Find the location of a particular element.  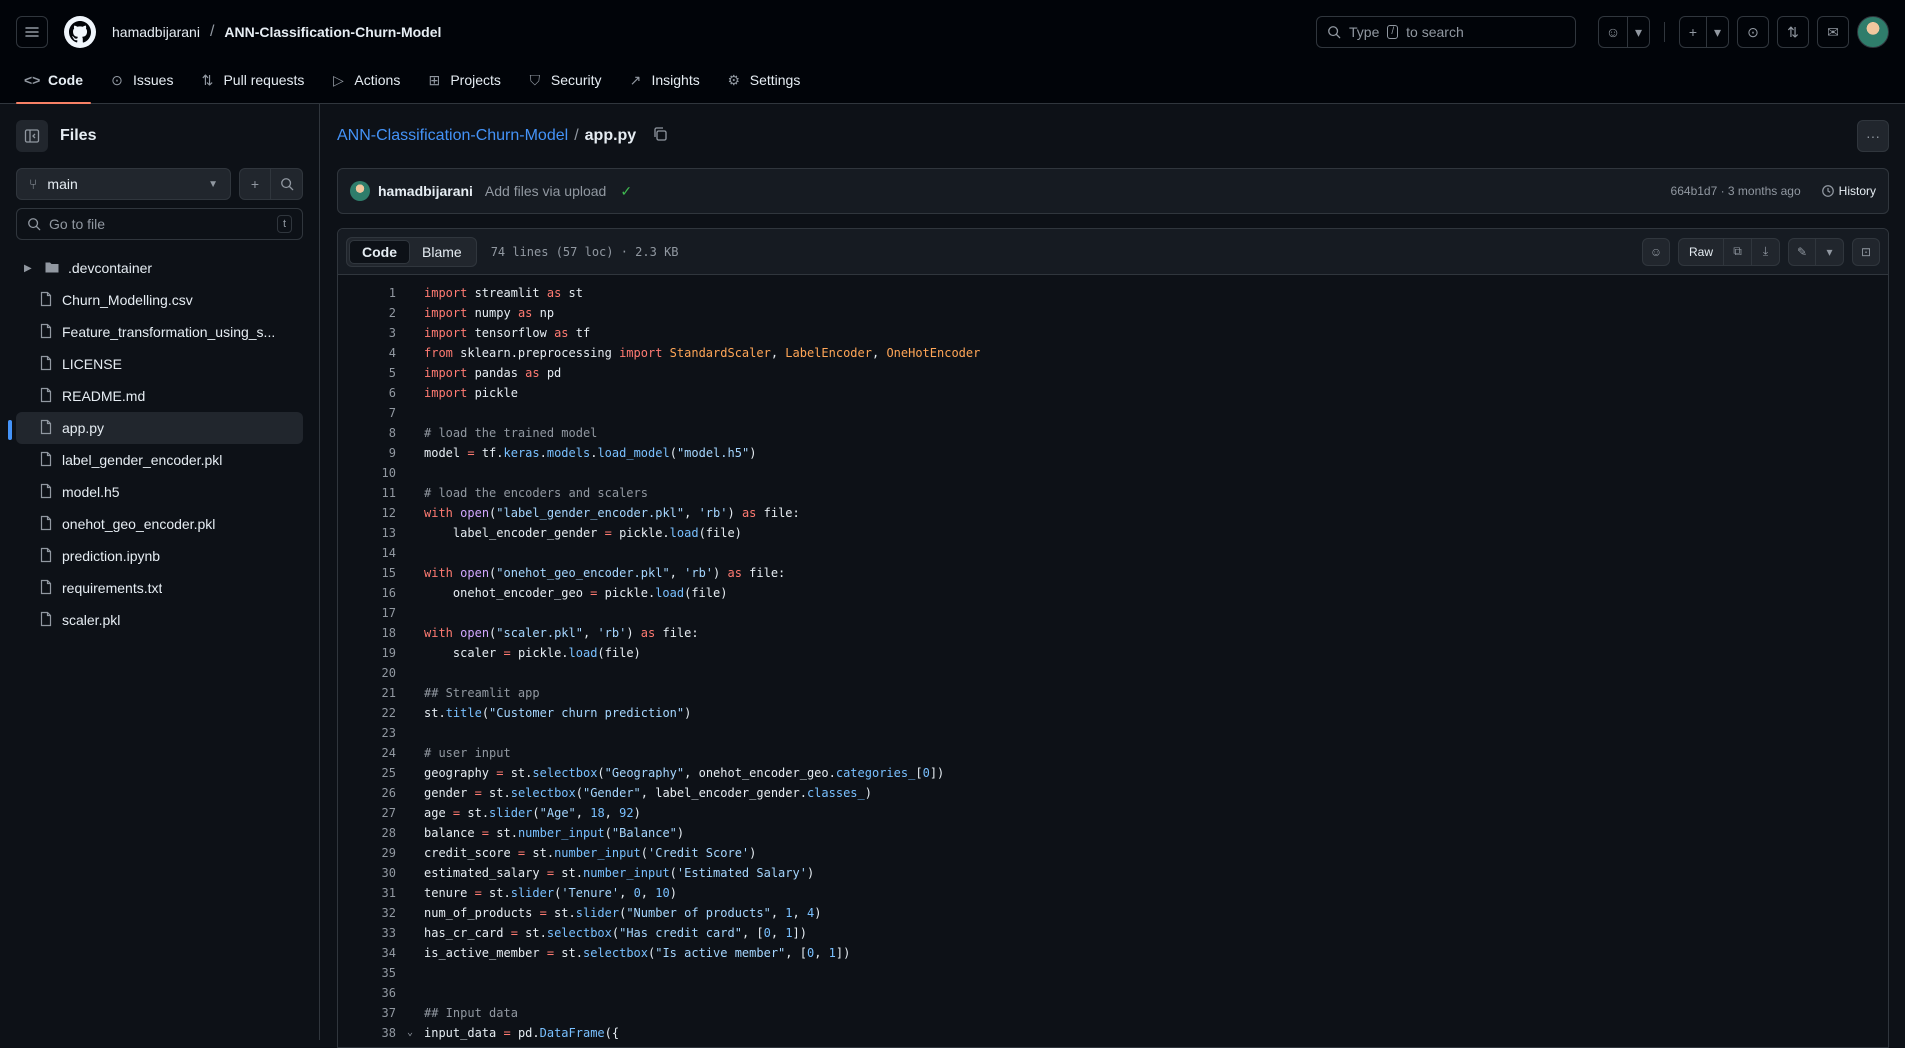

line-number: 16 is located at coordinates (367, 593).